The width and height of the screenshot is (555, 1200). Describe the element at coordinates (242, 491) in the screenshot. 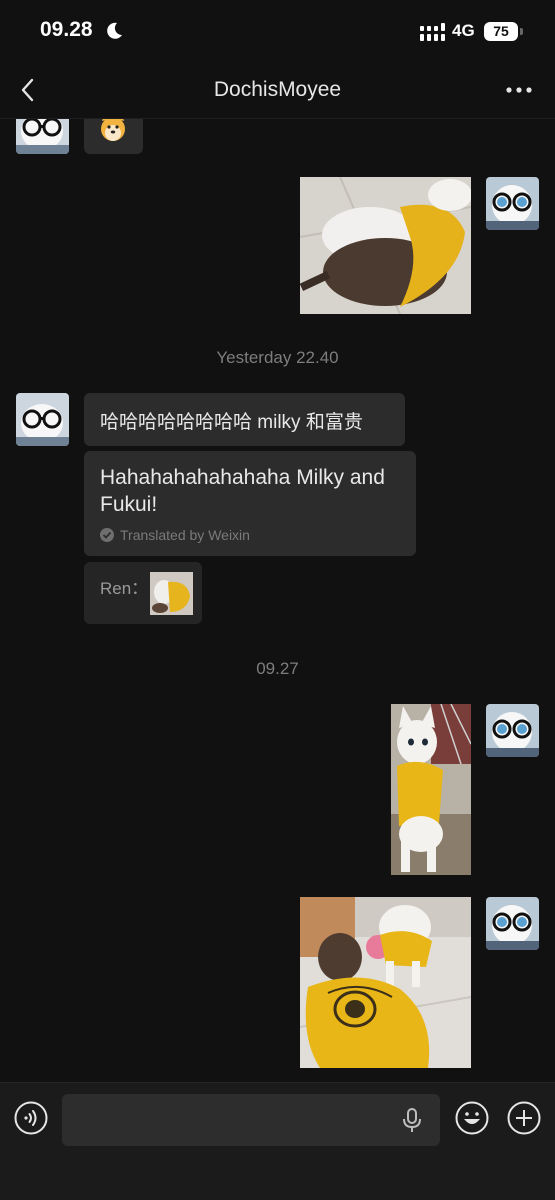

I see `translation-text: Hahahahahahahaha Milky and Fukui!` at that location.